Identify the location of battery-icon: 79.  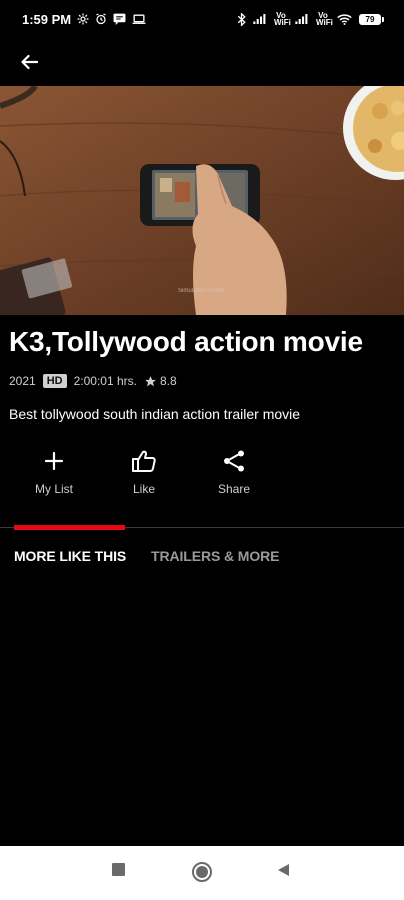
(371, 19).